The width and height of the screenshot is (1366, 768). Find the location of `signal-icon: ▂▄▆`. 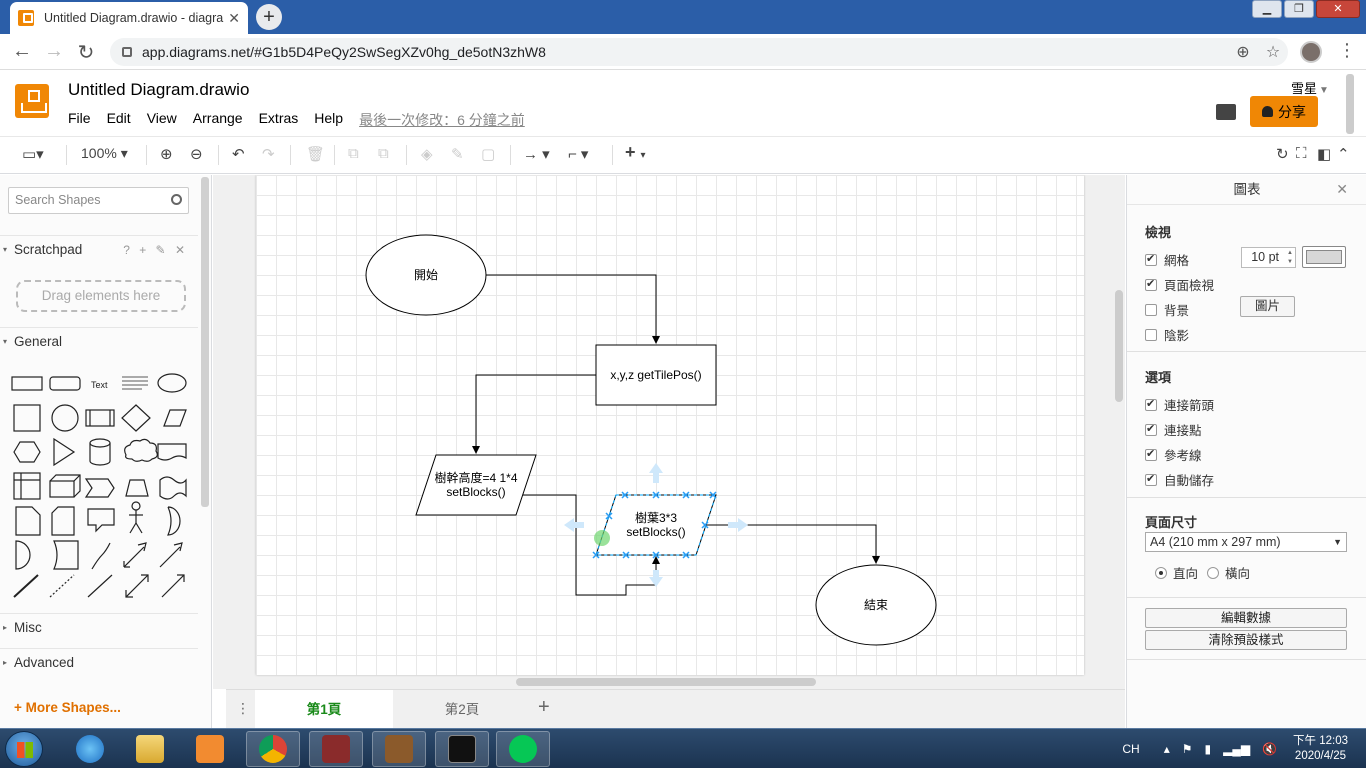

signal-icon: ▂▄▆ is located at coordinates (1236, 749).